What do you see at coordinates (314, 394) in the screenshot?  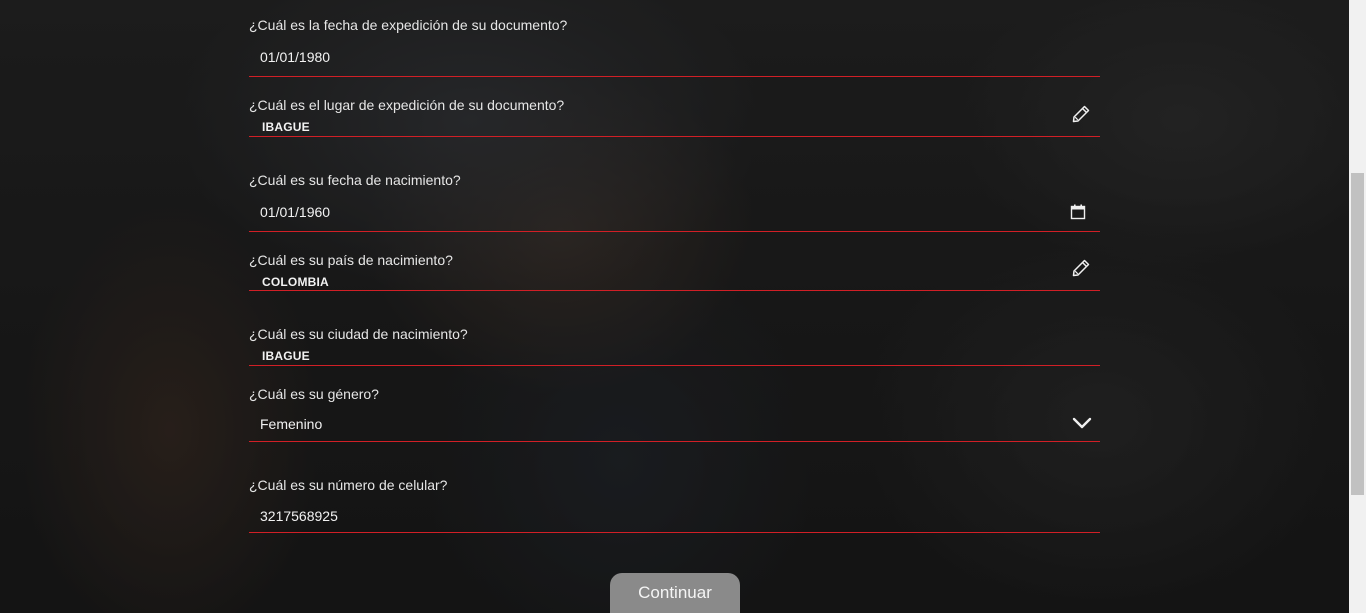 I see `gender-label: ¿Cuál es su género?` at bounding box center [314, 394].